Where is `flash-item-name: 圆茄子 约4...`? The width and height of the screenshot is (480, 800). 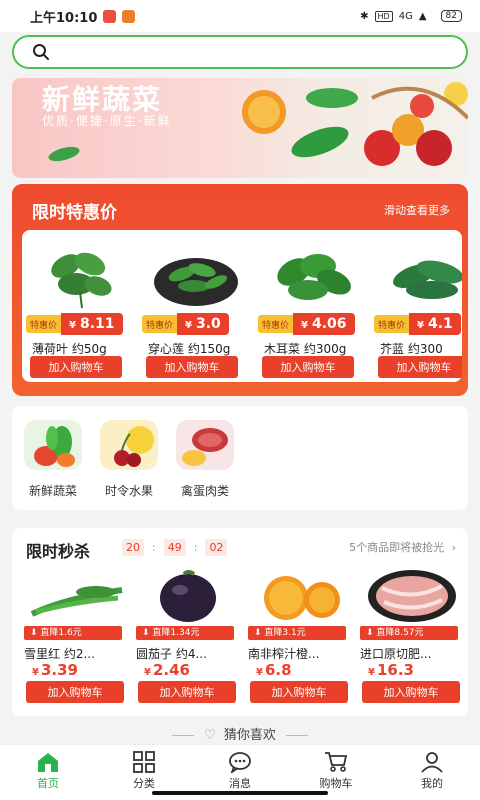 flash-item-name: 圆茄子 约4... is located at coordinates (171, 654).